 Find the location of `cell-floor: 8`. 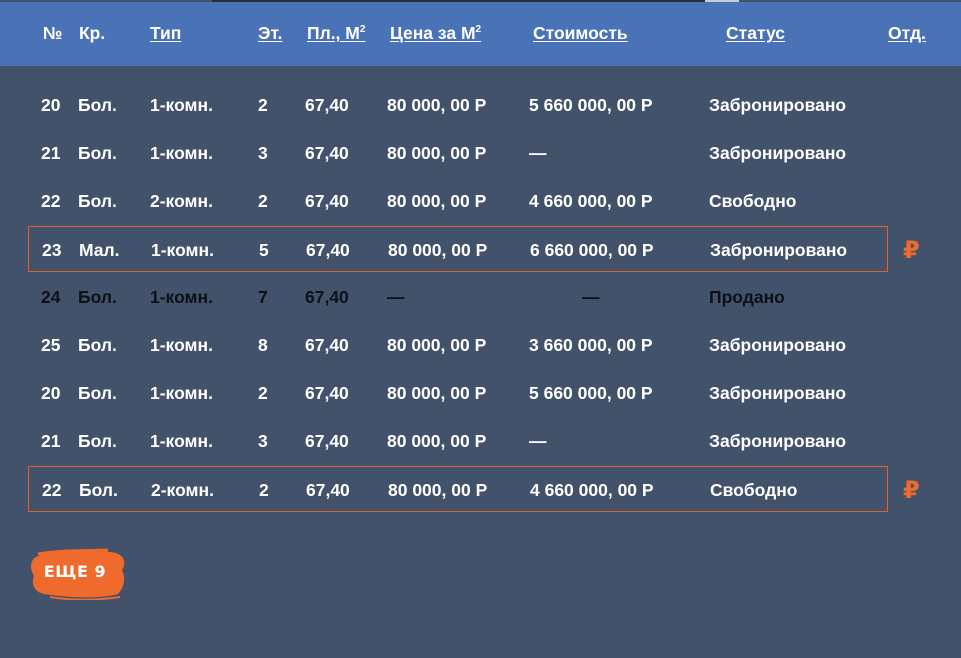

cell-floor: 8 is located at coordinates (263, 345).